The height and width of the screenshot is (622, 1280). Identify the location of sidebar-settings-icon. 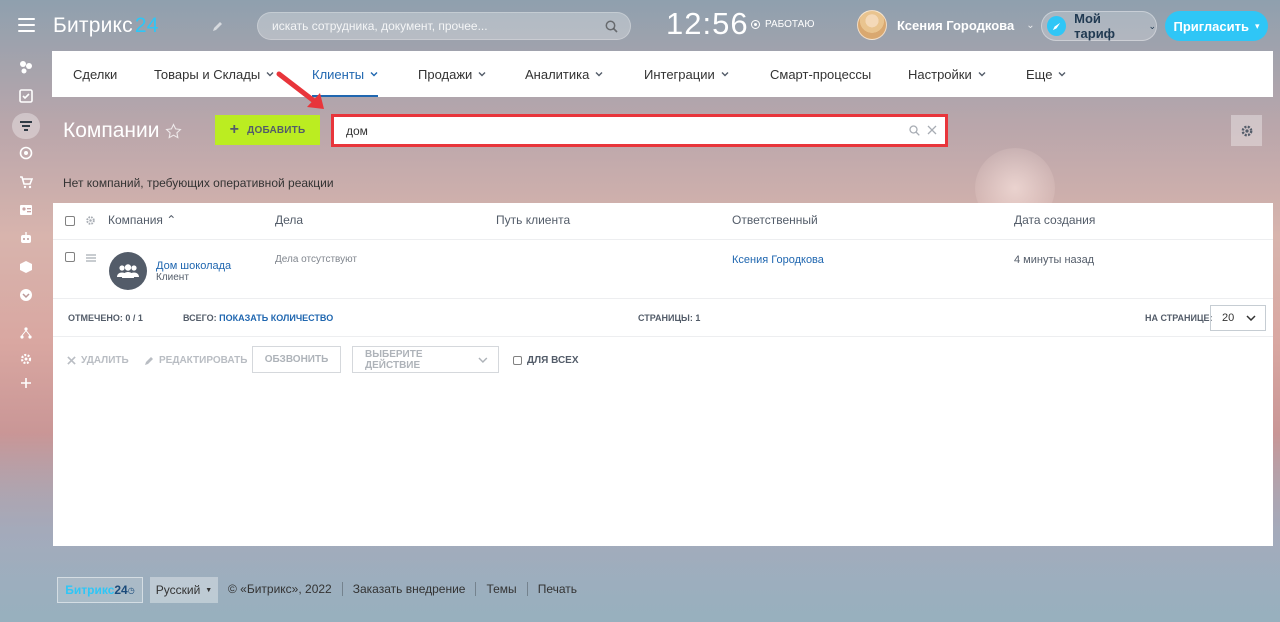
(26, 359).